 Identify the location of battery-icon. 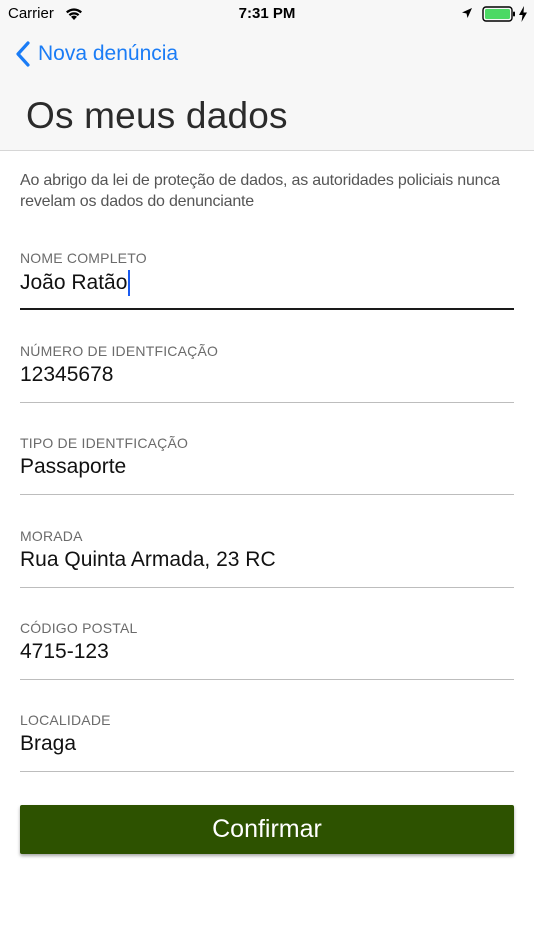
(498, 14).